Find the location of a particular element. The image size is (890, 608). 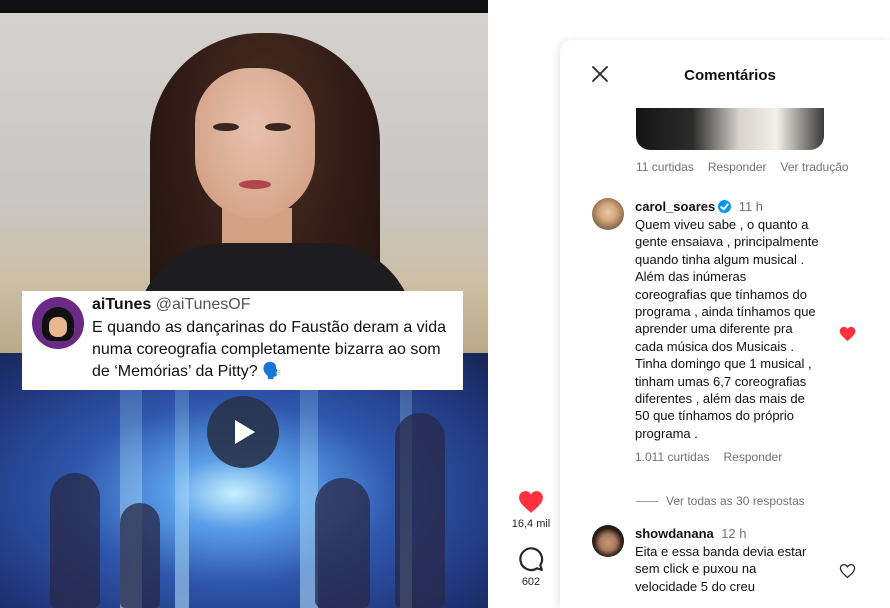

comment-time: 11 h is located at coordinates (751, 206).